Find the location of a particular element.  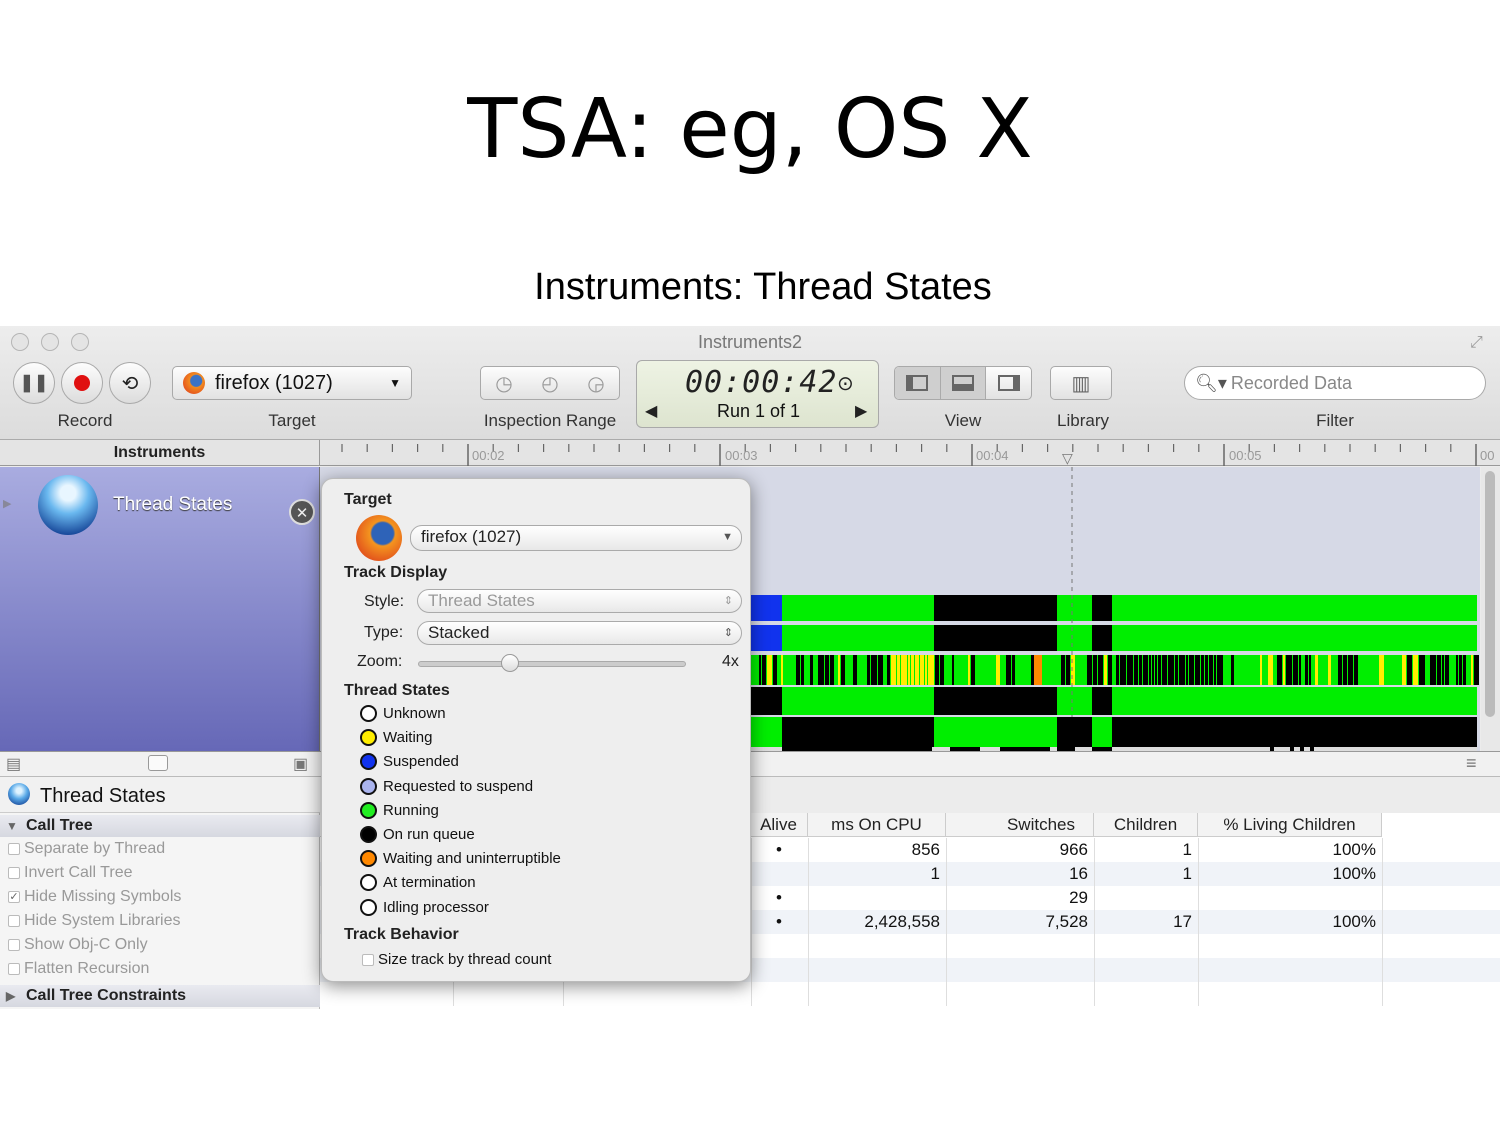

playhead-icon: ▽ is located at coordinates (1067, 458).